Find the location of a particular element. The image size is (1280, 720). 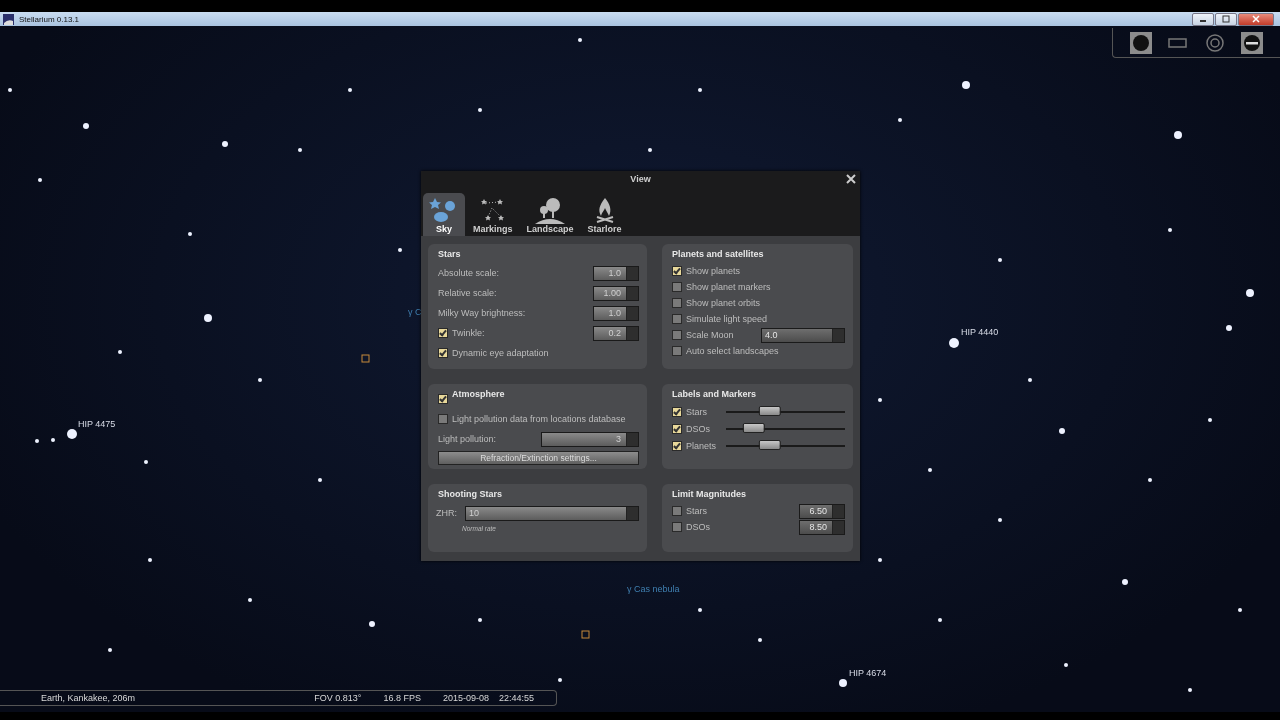

tab: Landscape is located at coordinates (550, 215).